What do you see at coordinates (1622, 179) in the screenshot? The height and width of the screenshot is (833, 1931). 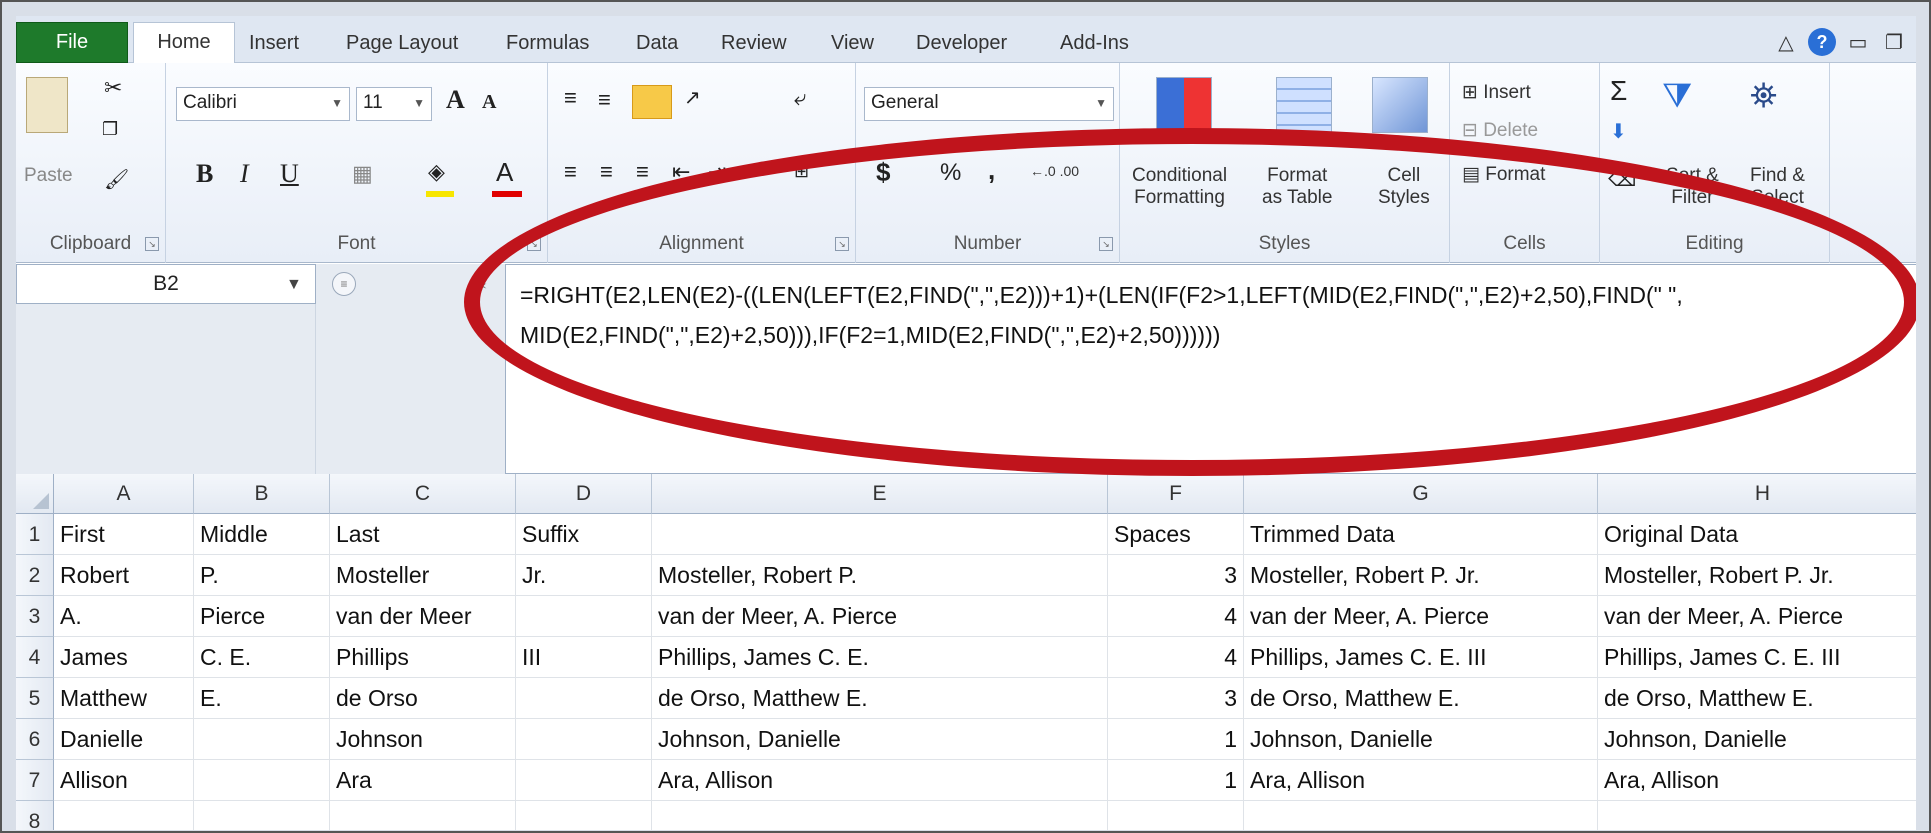 I see `clear-icon: ⌫` at bounding box center [1622, 179].